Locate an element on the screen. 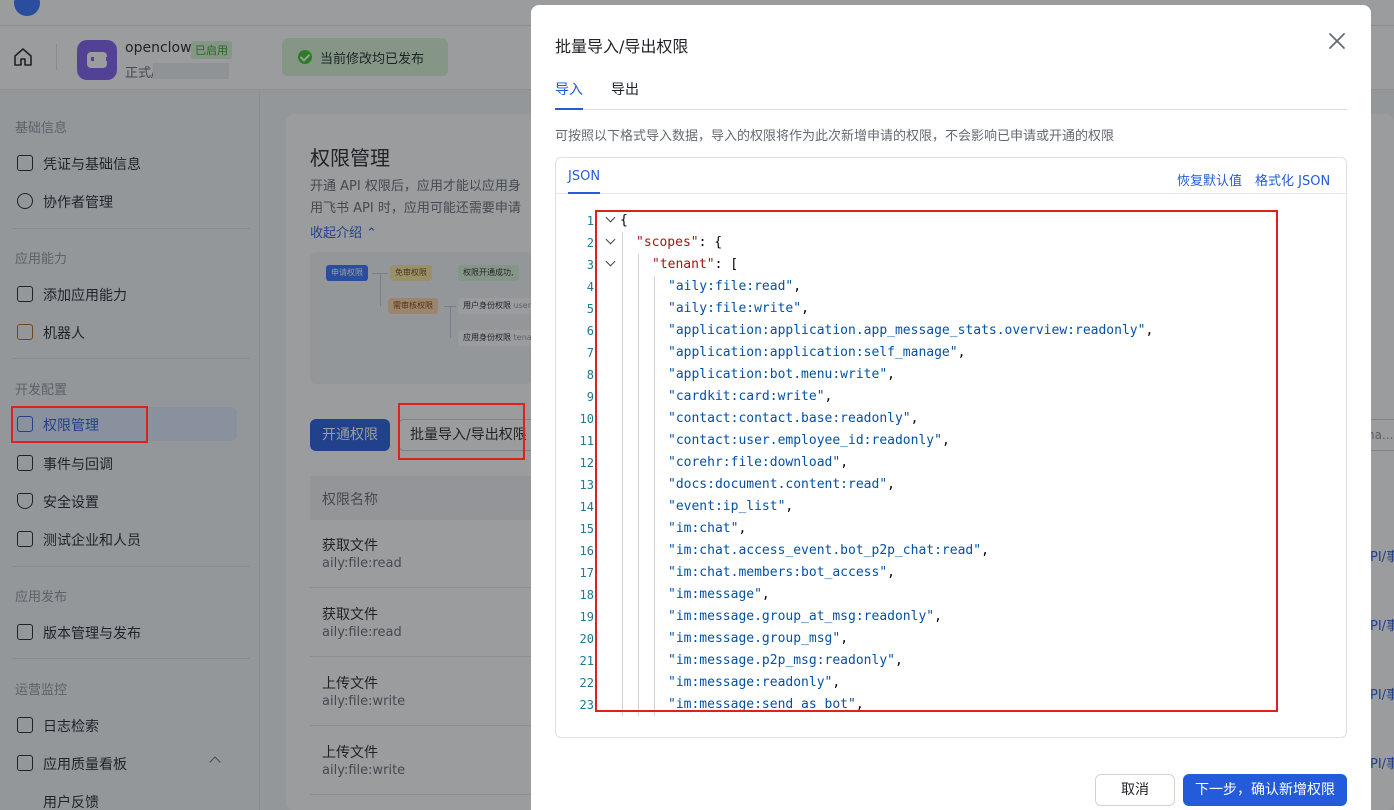 Image resolution: width=1394 pixels, height=810 pixels. format-json-button: 格式化 JSON is located at coordinates (1292, 179).